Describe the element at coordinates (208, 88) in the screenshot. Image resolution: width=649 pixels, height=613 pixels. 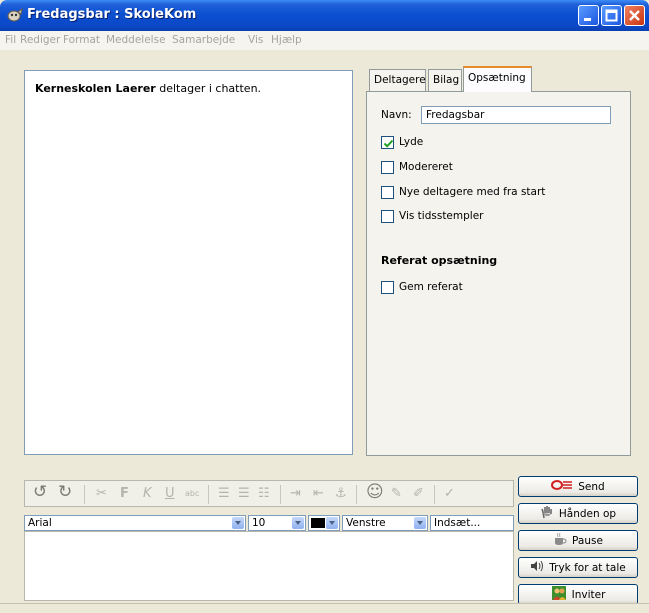
I see `chat-message-text: deltager i chatten.` at that location.